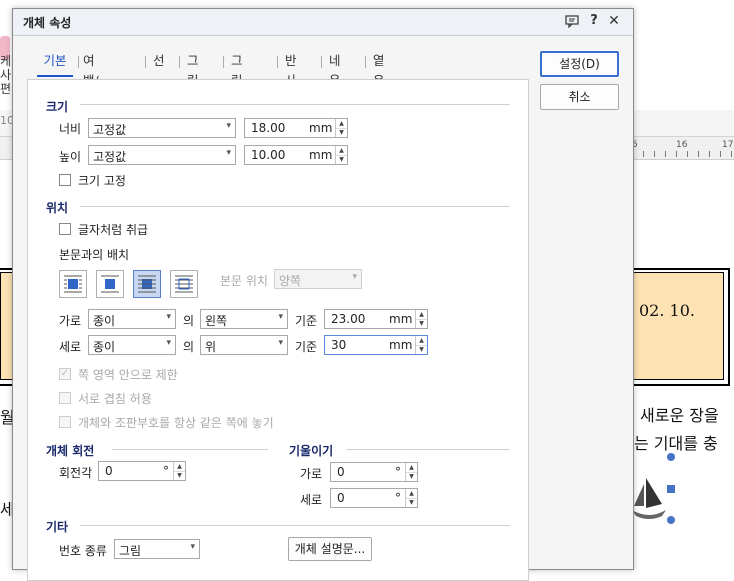  What do you see at coordinates (113, 230) in the screenshot?
I see `treat-as-char-label: 글자처럼 취급` at bounding box center [113, 230].